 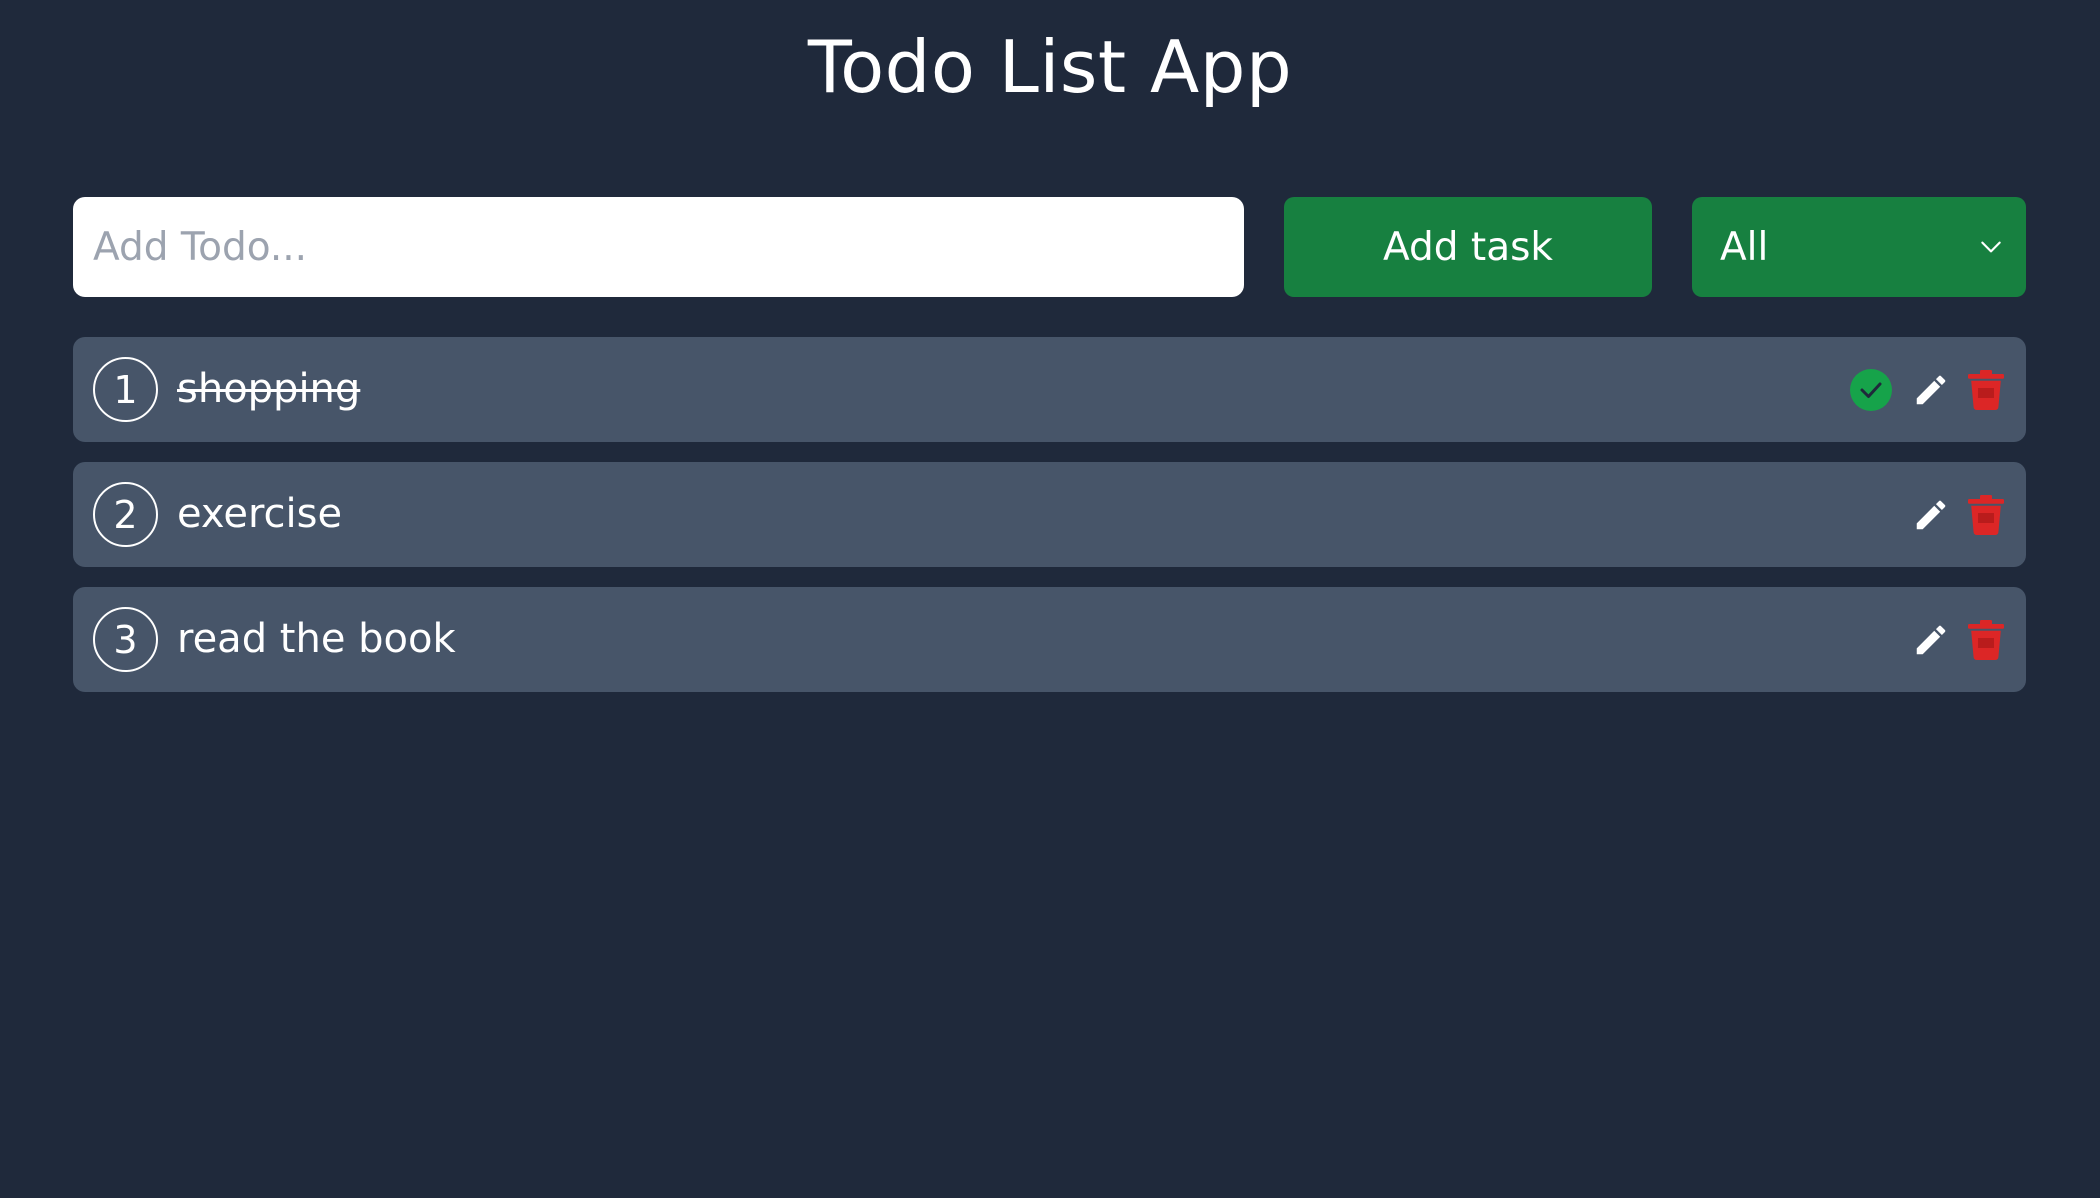 What do you see at coordinates (269, 389) in the screenshot?
I see `todo-text: shopping` at bounding box center [269, 389].